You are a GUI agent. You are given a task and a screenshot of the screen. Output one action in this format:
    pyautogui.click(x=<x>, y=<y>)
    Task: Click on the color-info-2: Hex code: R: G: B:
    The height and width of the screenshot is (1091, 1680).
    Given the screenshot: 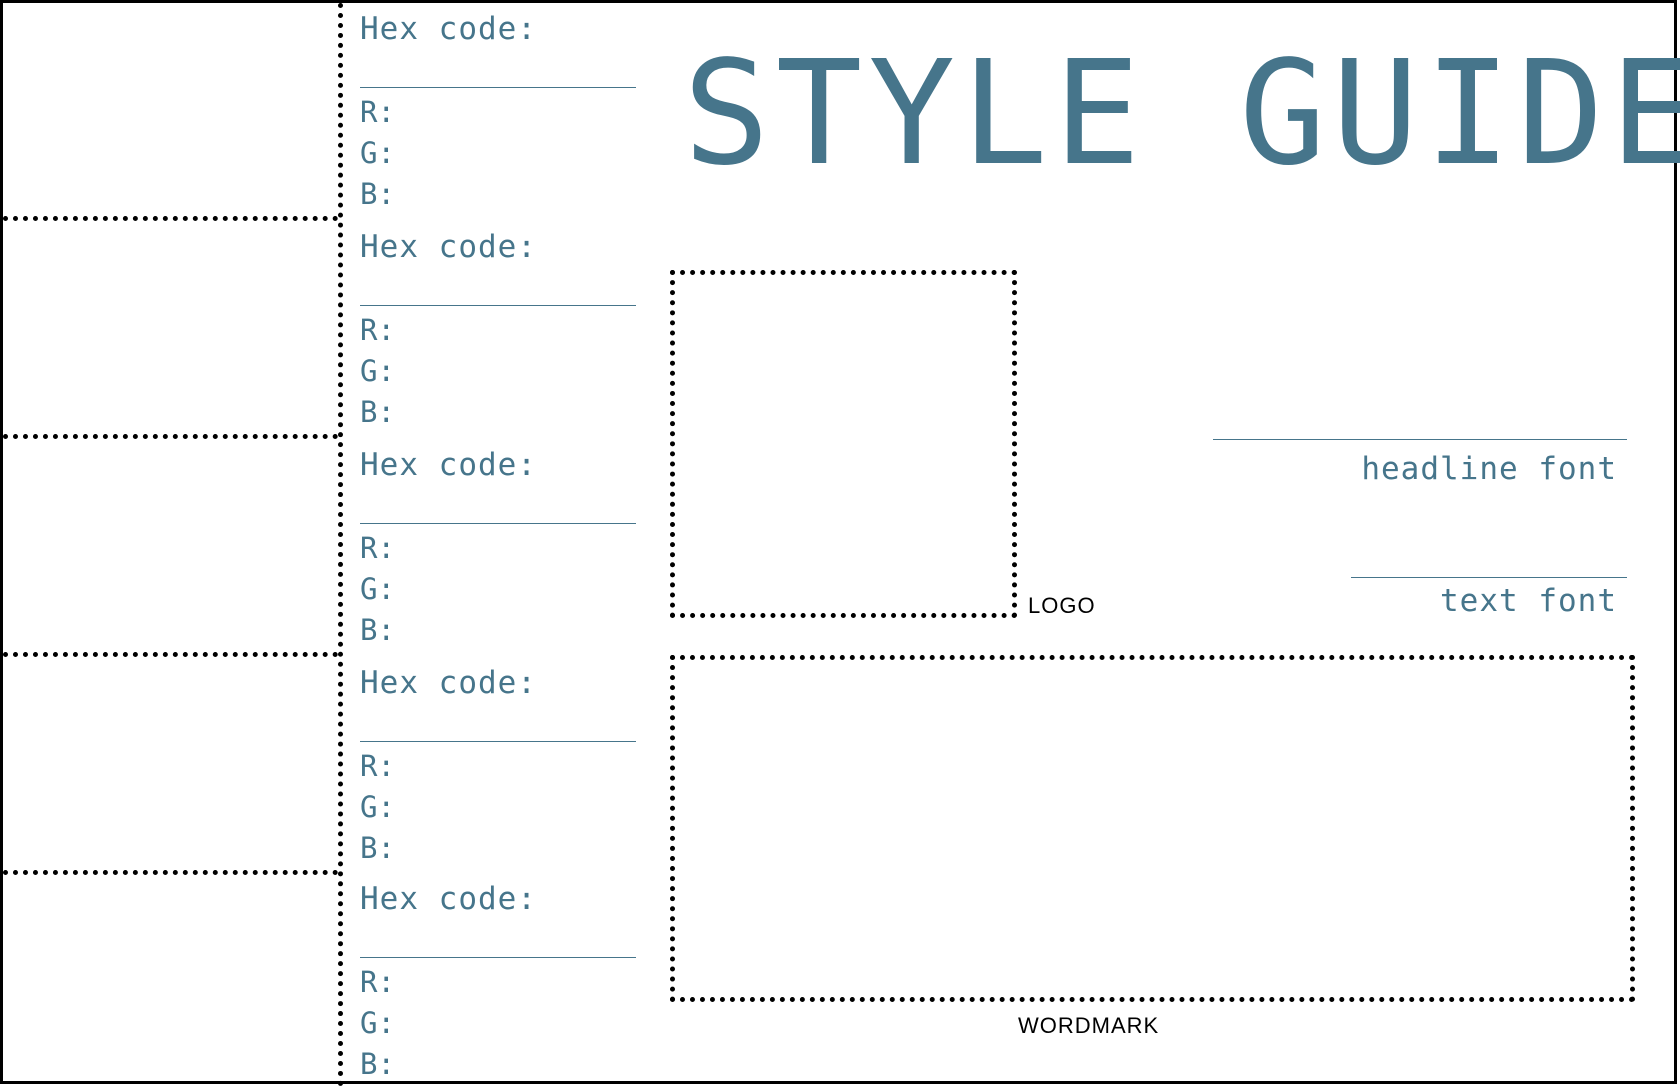 What is the action you would take?
    pyautogui.click(x=498, y=330)
    